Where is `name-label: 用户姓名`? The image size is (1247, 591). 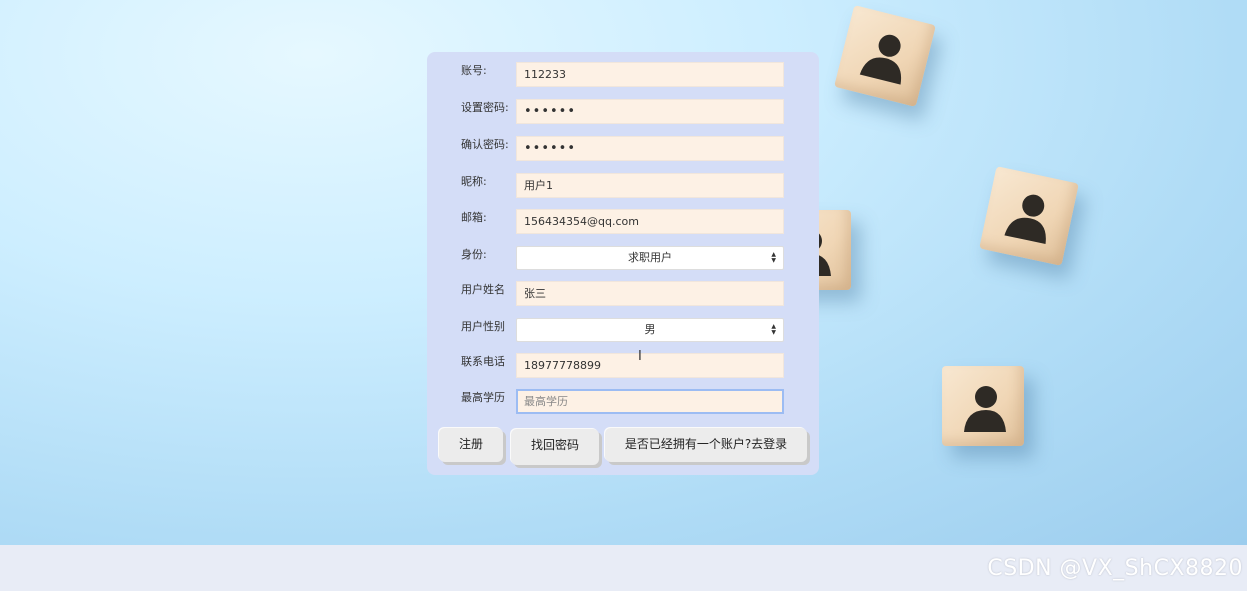
name-label: 用户姓名 is located at coordinates (483, 289).